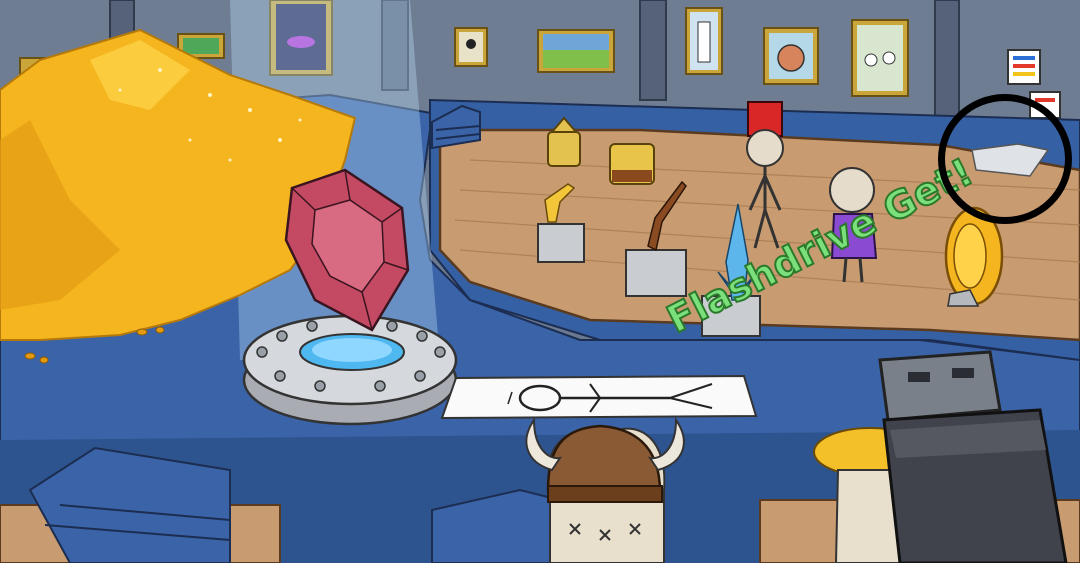  Describe the element at coordinates (599, 397) in the screenshot. I see `stickman-drawing` at that location.